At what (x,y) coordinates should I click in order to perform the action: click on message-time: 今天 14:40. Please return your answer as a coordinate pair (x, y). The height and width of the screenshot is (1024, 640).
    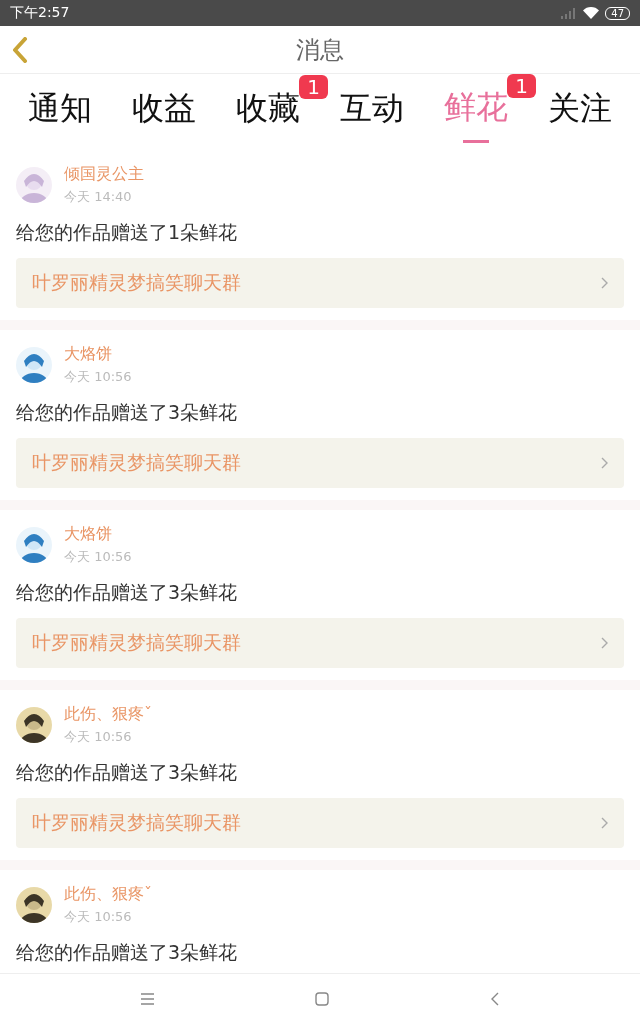
    Looking at the image, I should click on (98, 197).